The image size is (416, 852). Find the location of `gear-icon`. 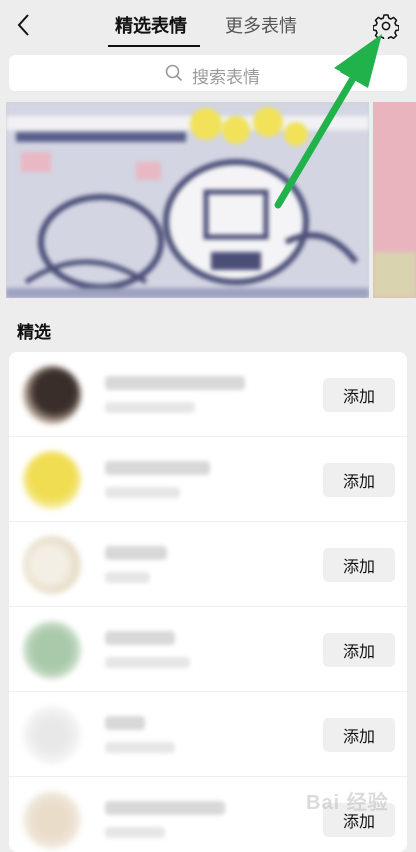

gear-icon is located at coordinates (386, 28).